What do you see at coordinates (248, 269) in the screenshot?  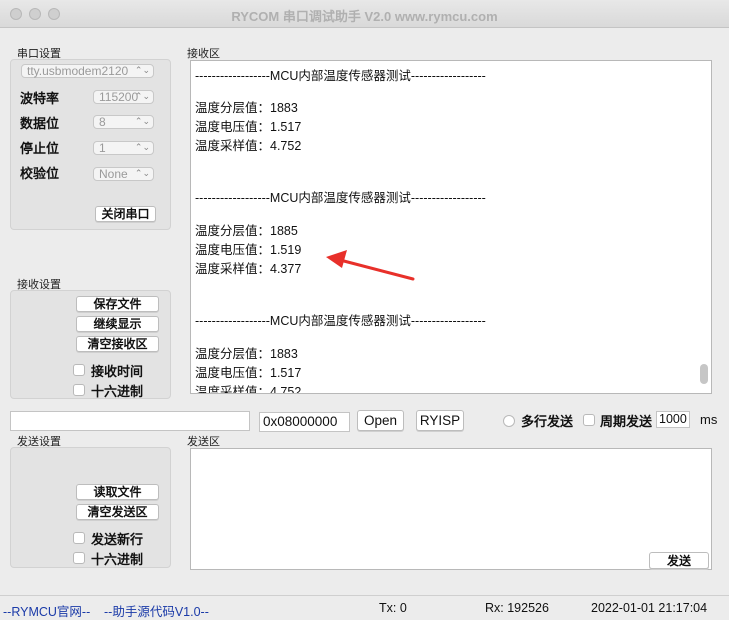 I see `recv-line: 温度采样值：4.377` at bounding box center [248, 269].